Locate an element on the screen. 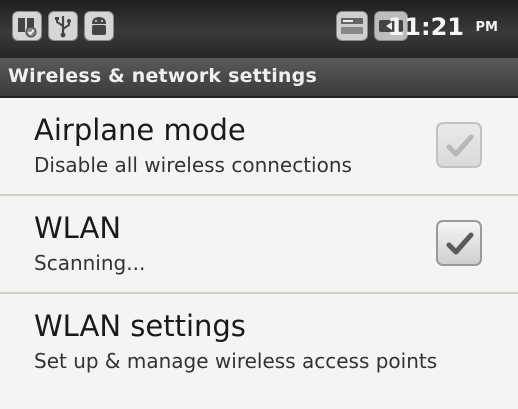  setting-summary: Disable all wireless connections is located at coordinates (193, 165).